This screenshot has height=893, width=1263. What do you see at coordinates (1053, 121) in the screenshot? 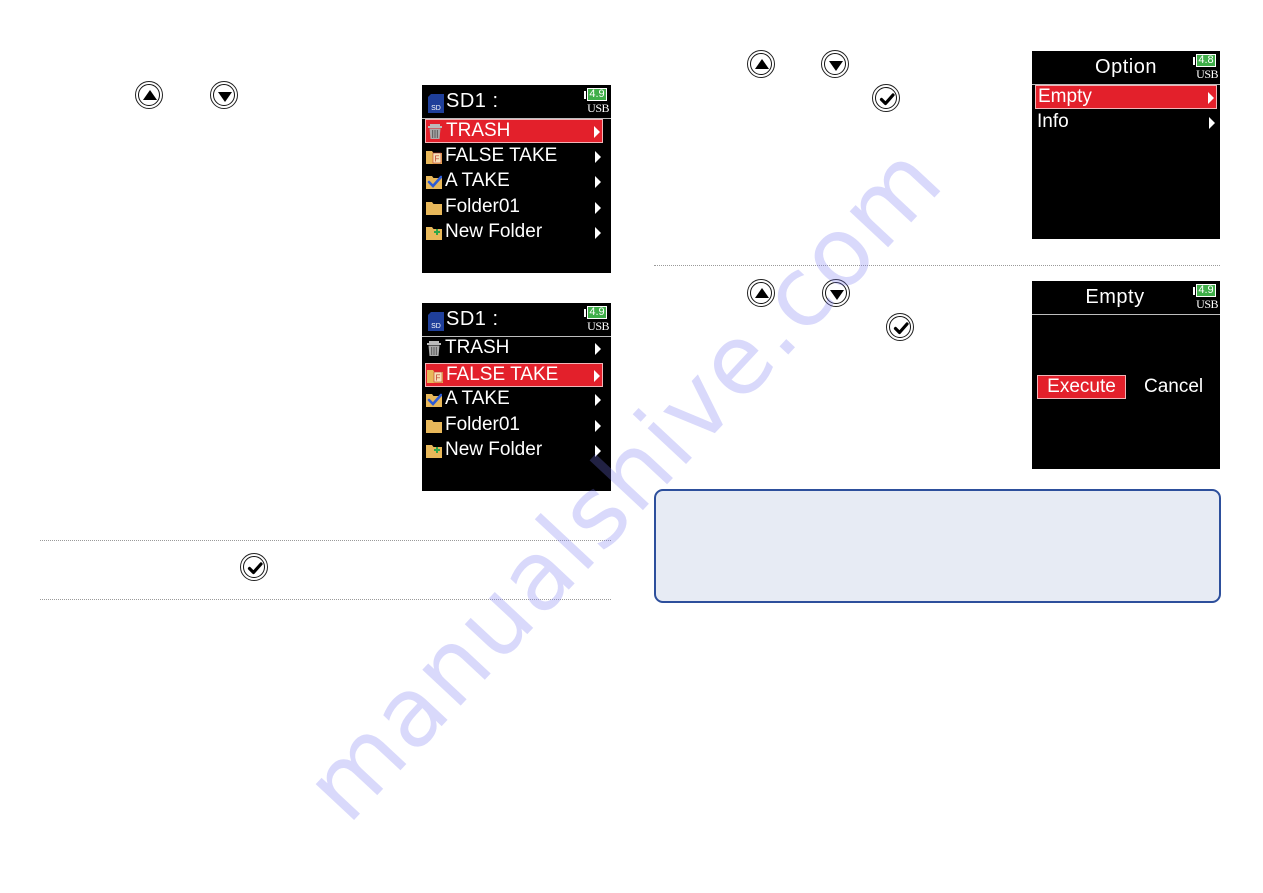
I see `menu-item-label: Info` at bounding box center [1053, 121].